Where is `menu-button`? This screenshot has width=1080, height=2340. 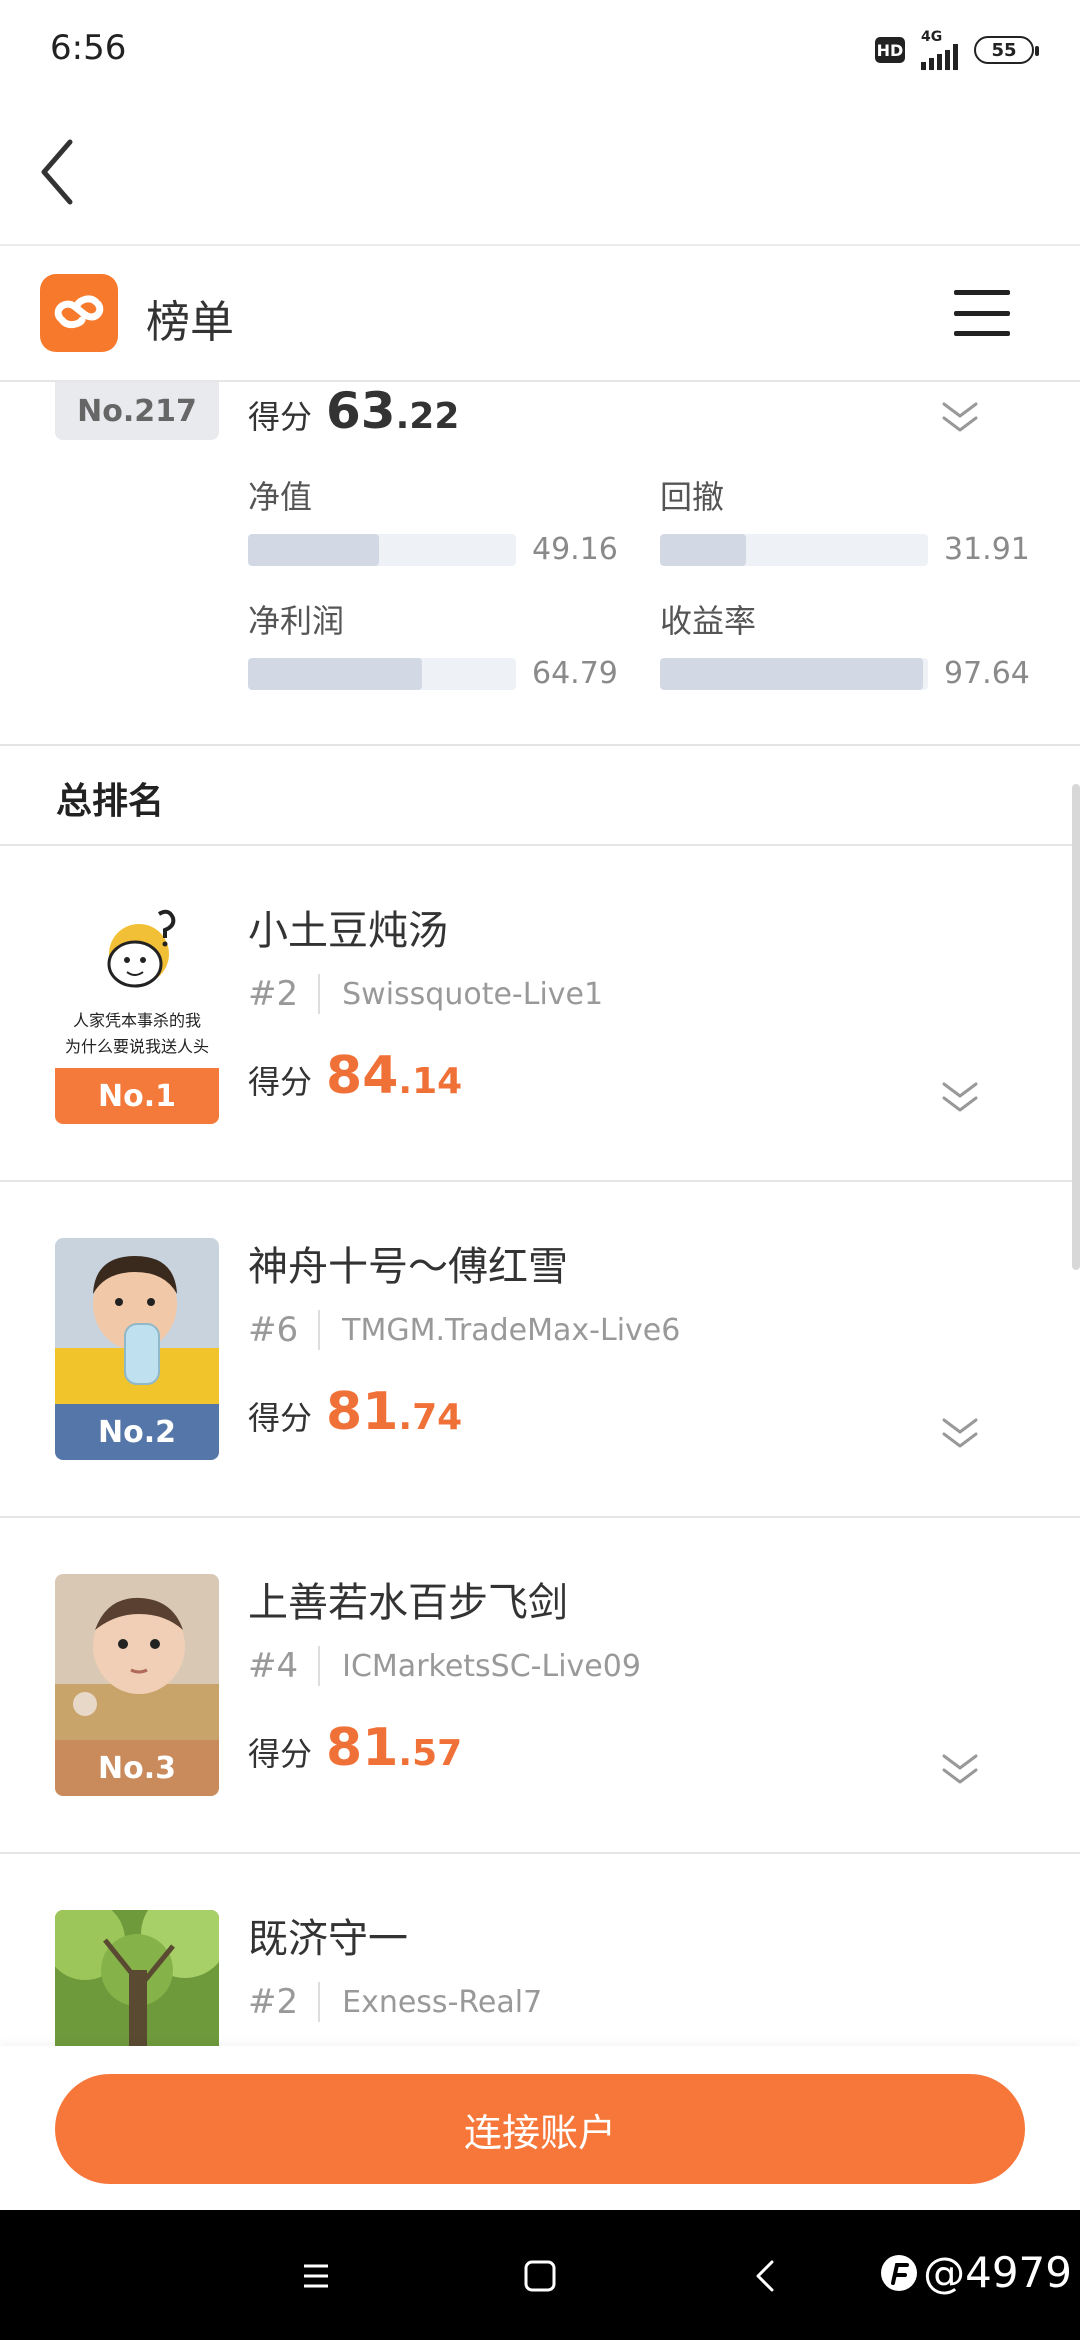 menu-button is located at coordinates (982, 313).